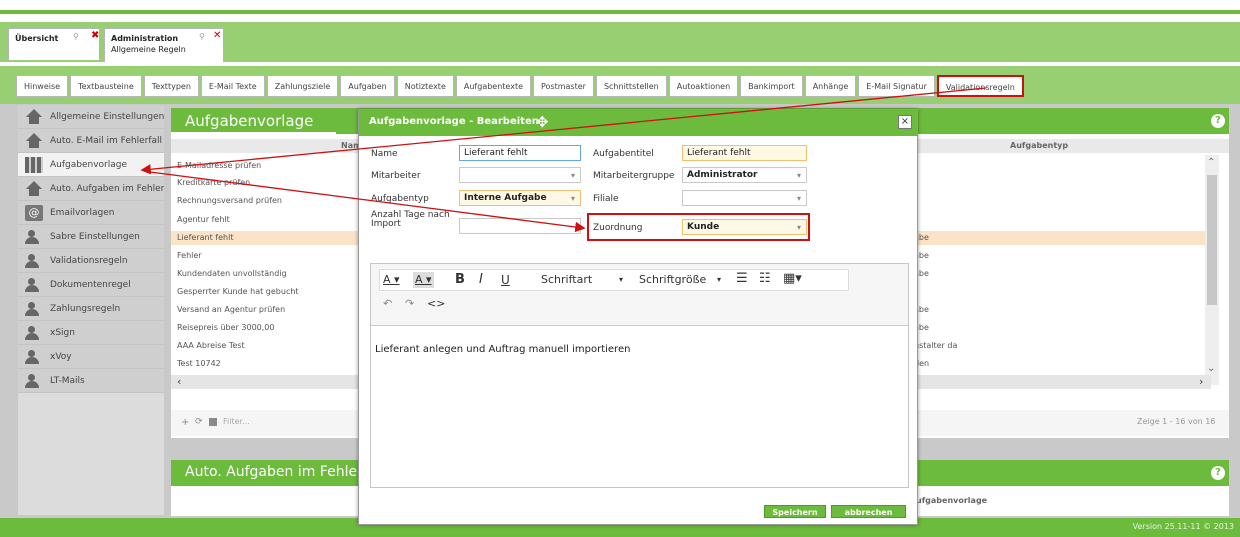  Describe the element at coordinates (563, 131) in the screenshot. I see `arrow-to-sidebar` at that location.